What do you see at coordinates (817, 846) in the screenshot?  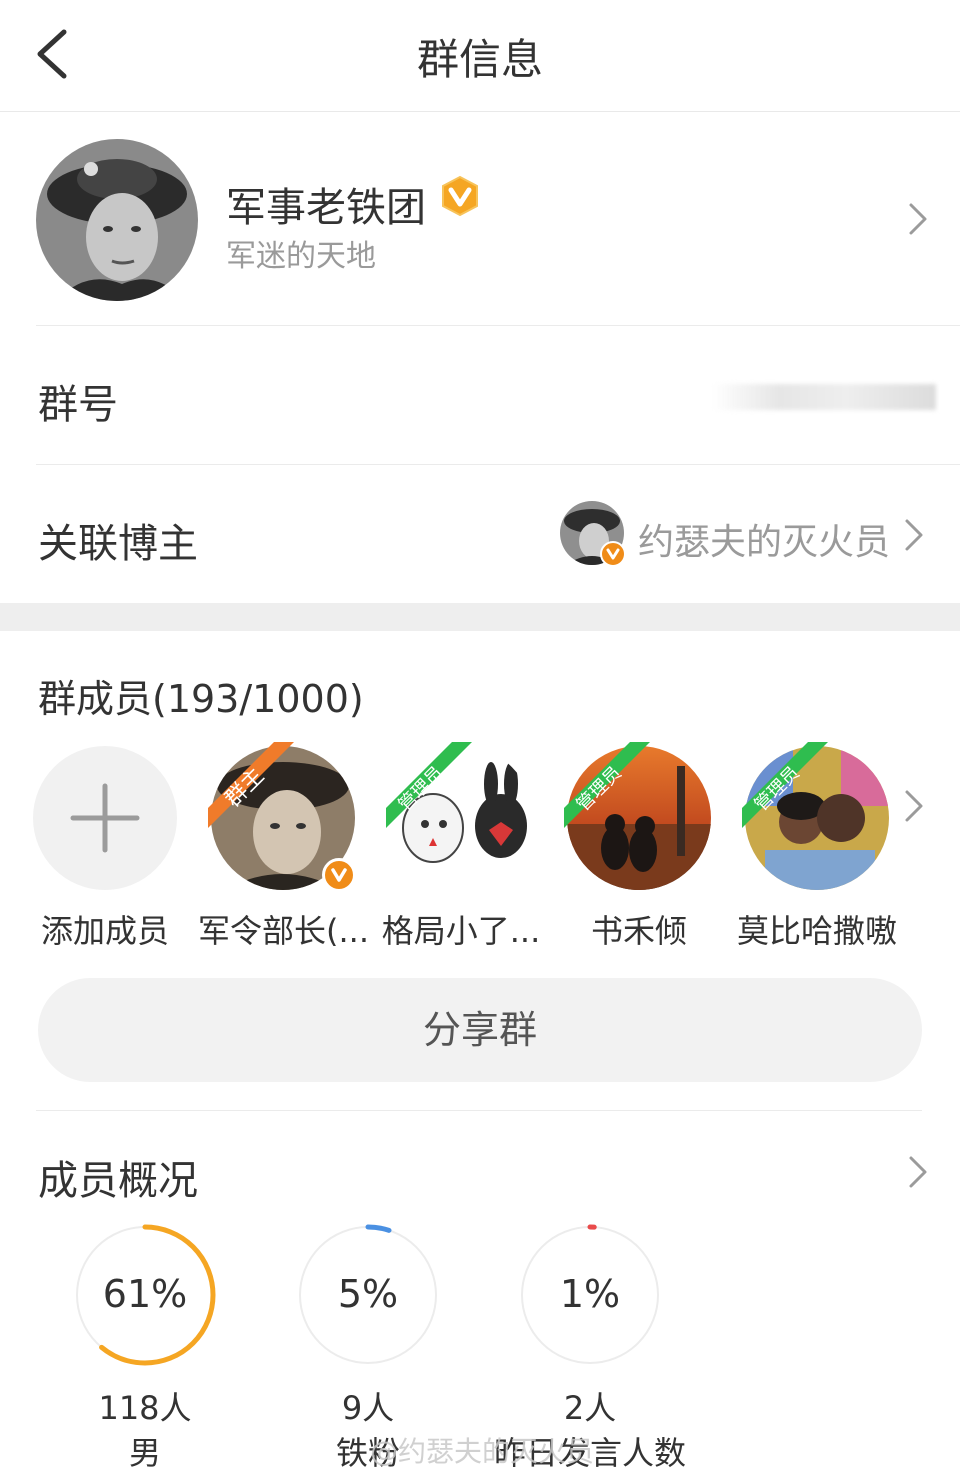 I see `member-item: 管理员 莫比哈撒嗷` at bounding box center [817, 846].